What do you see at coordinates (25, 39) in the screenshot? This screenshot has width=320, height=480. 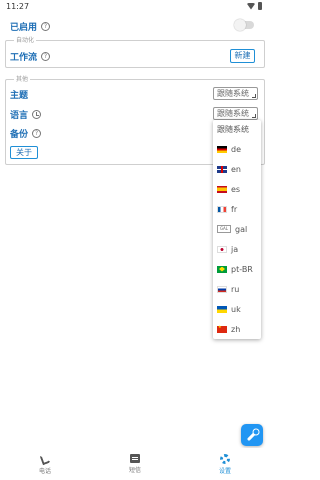 I see `automation-legend: 自动化` at bounding box center [25, 39].